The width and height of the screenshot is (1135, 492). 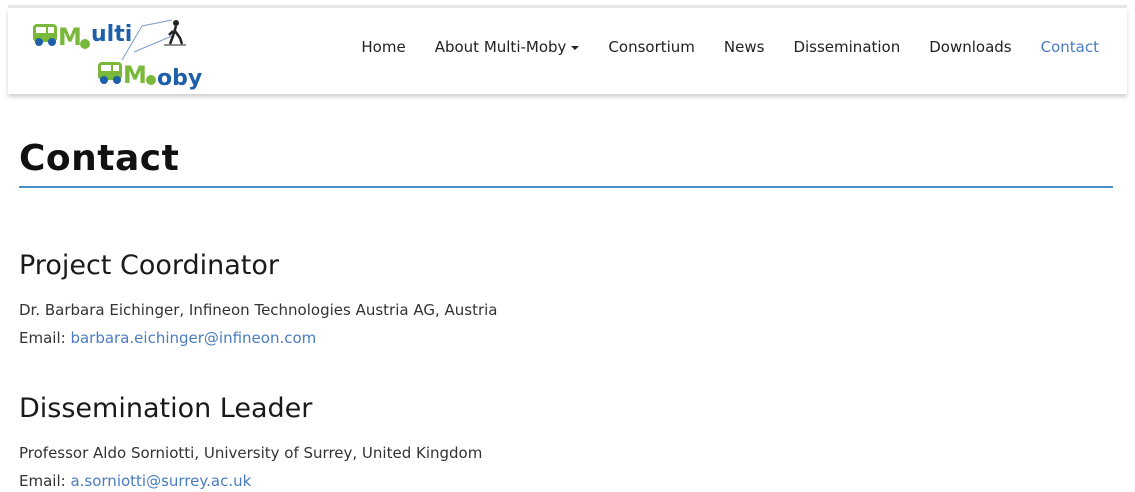 What do you see at coordinates (575, 47) in the screenshot?
I see `caret-down-icon` at bounding box center [575, 47].